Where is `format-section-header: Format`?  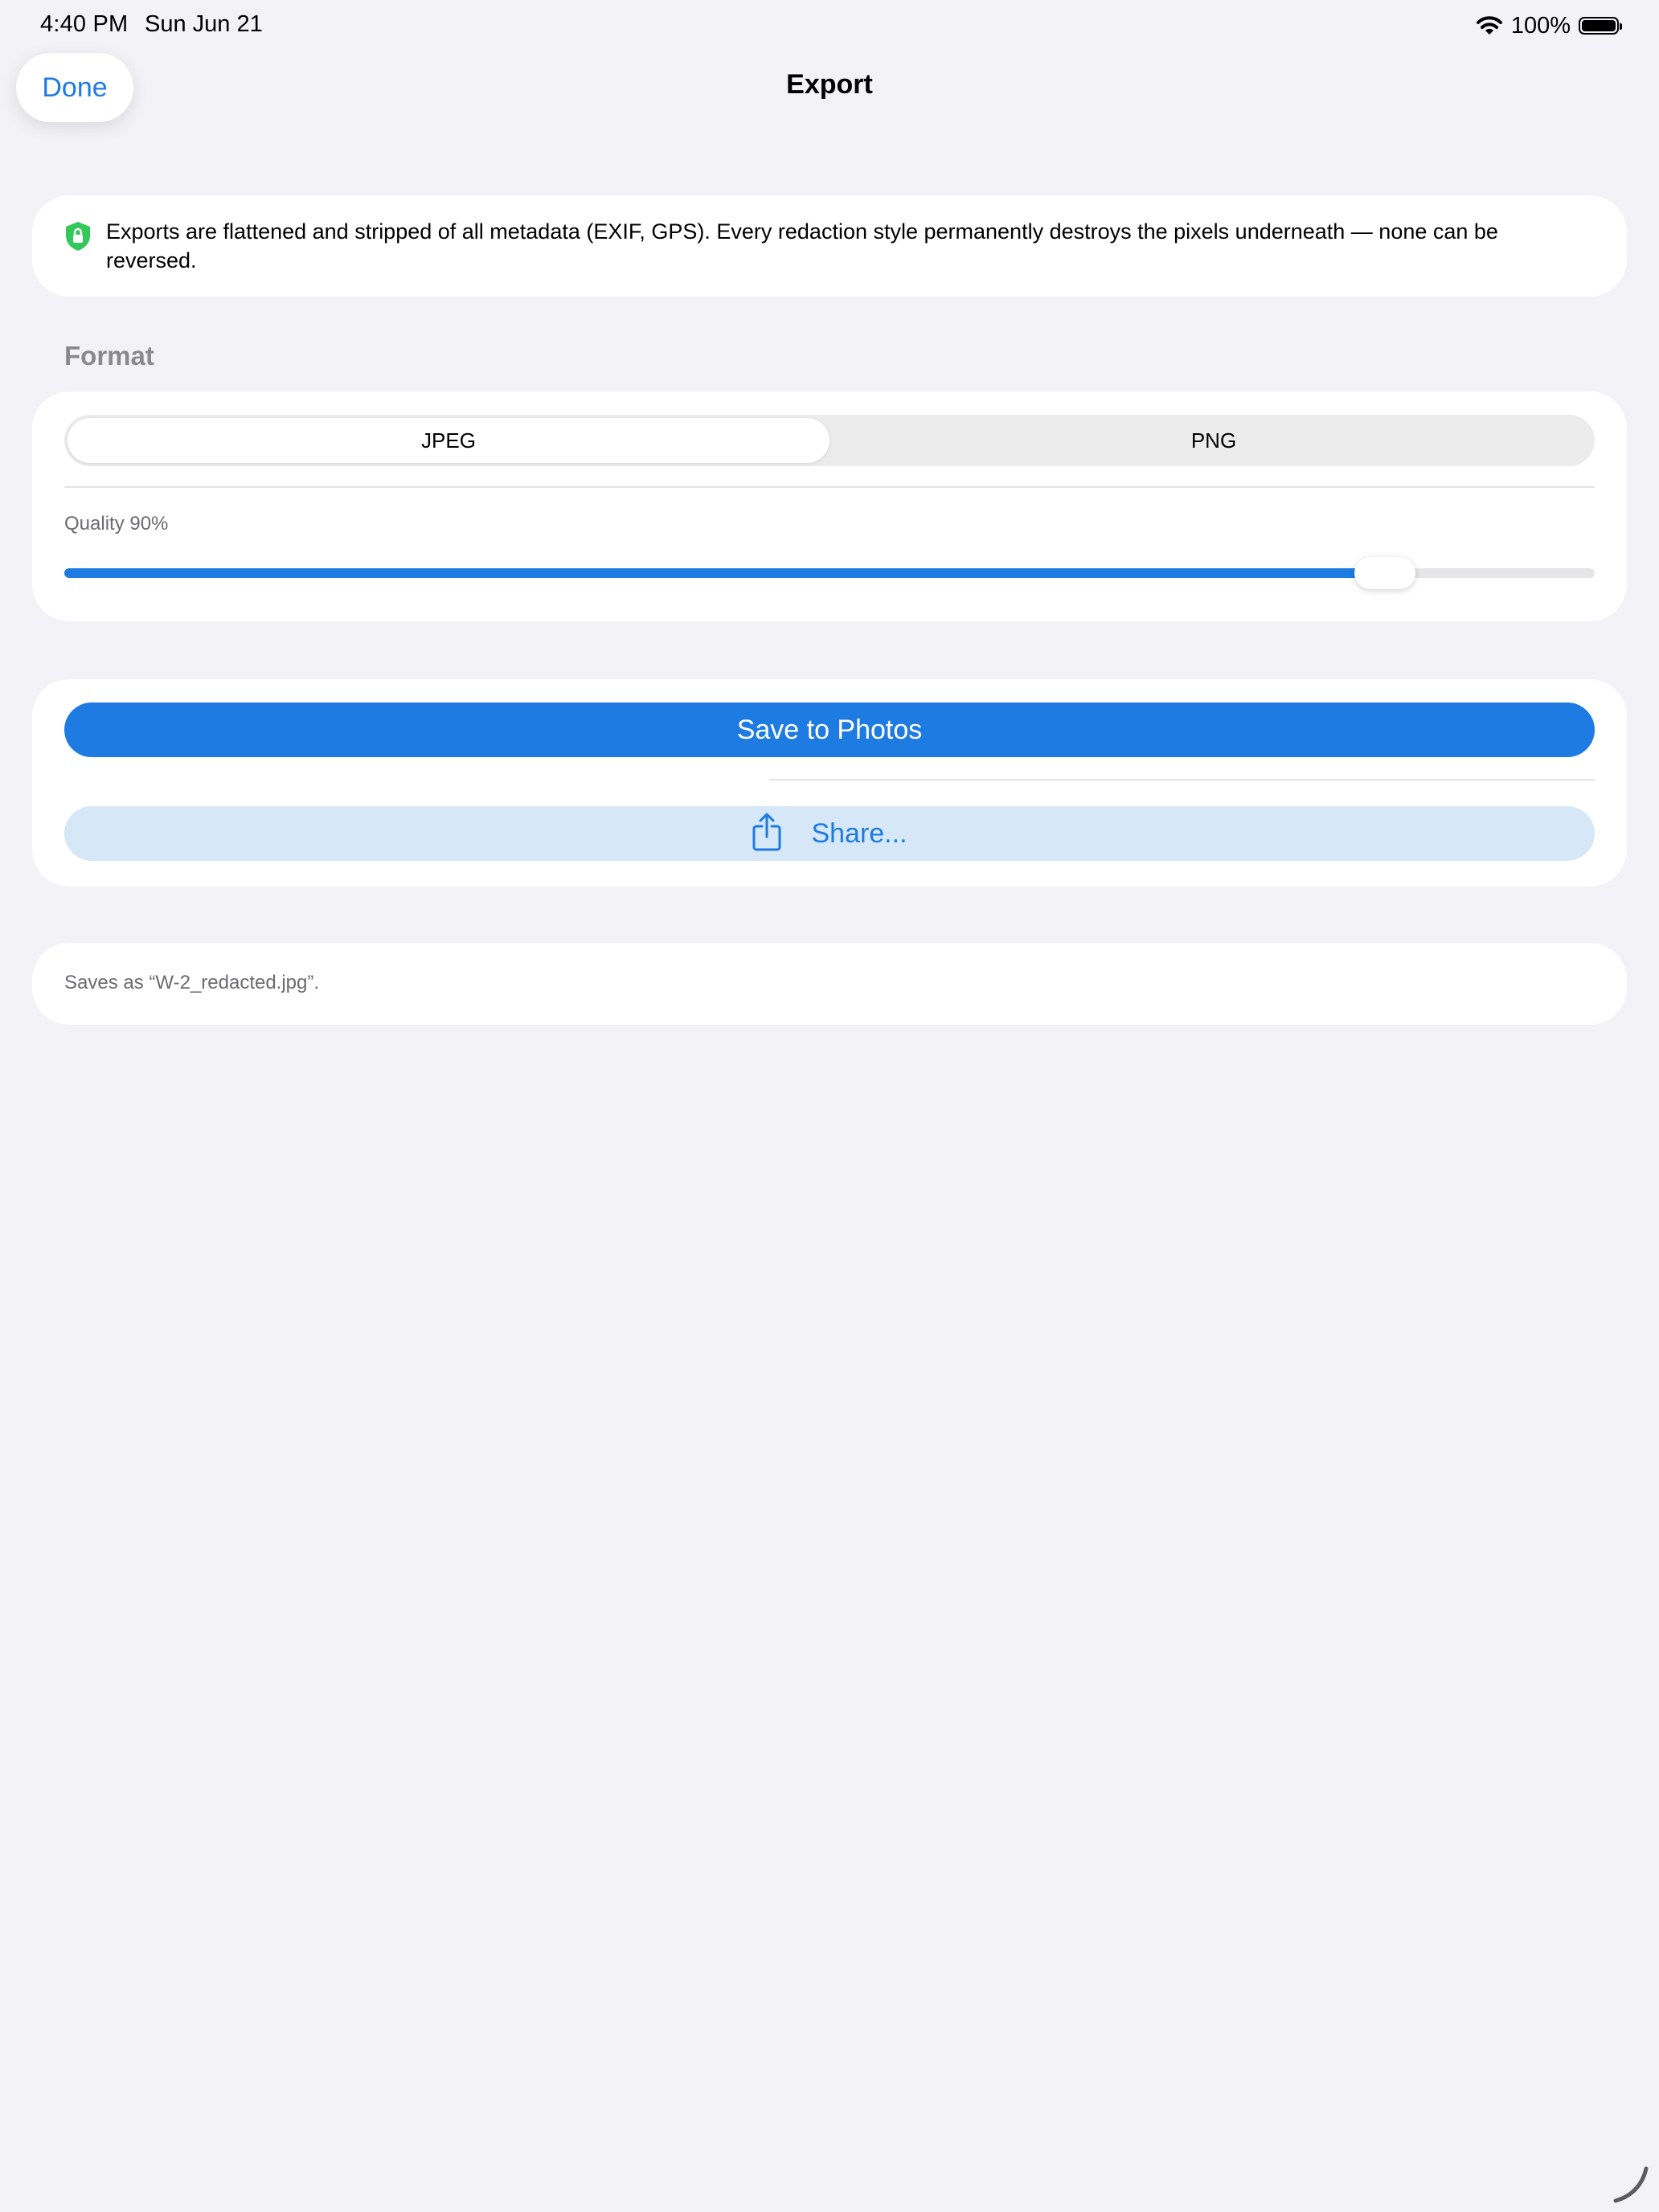 format-section-header: Format is located at coordinates (109, 356).